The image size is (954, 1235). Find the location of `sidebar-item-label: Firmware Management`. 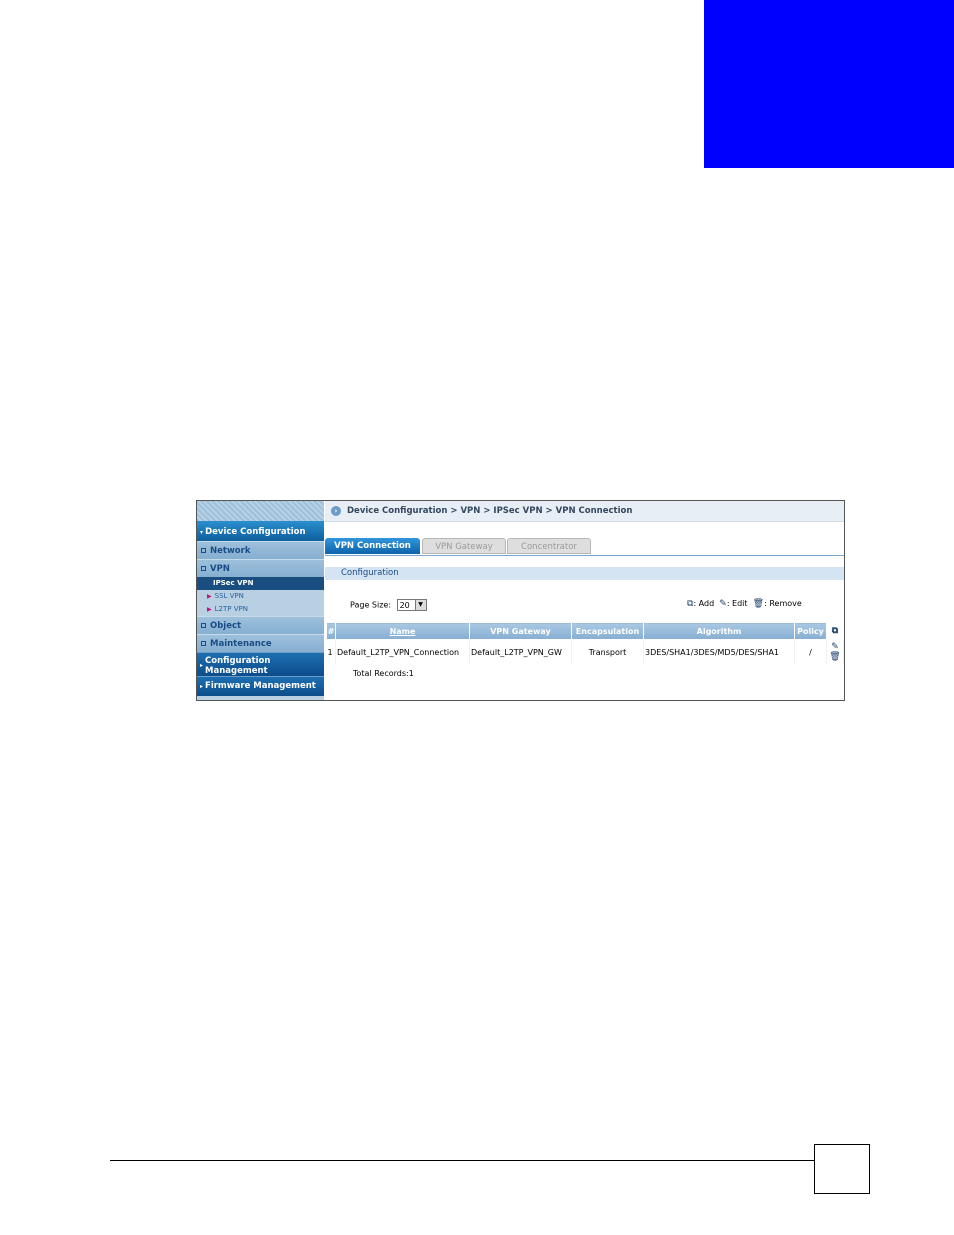

sidebar-item-label: Firmware Management is located at coordinates (260, 686).